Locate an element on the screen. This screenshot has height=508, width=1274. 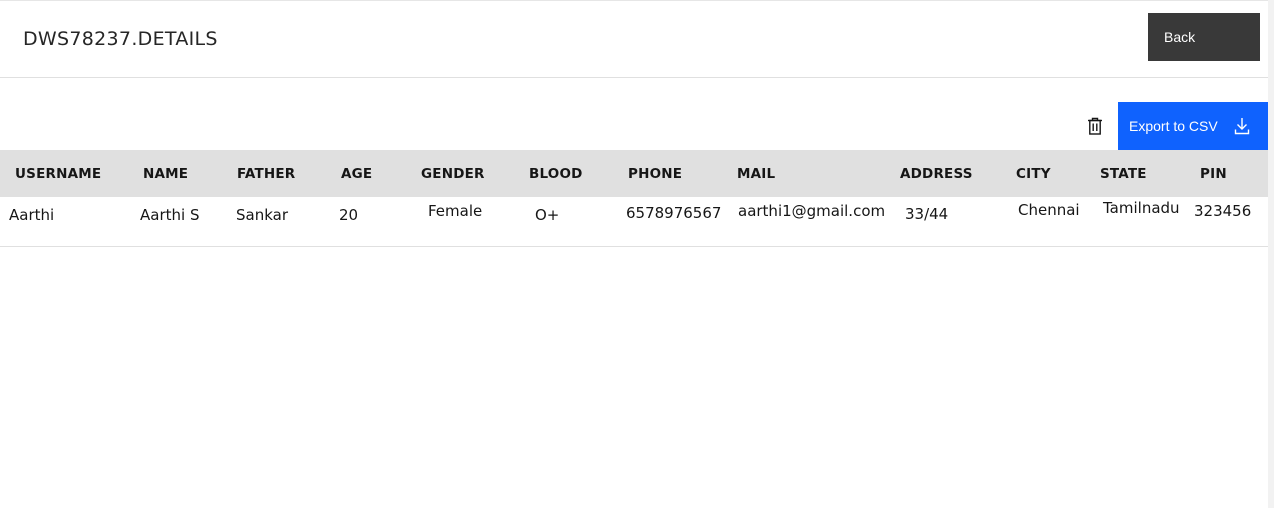
column-header-age: AGE is located at coordinates (356, 174).